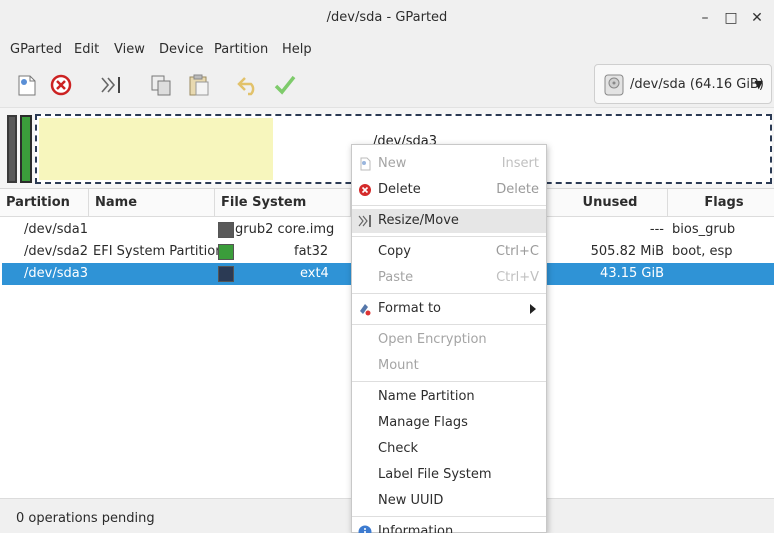  What do you see at coordinates (449, 501) in the screenshot?
I see `menu-item-new-uuid: New UUID` at bounding box center [449, 501].